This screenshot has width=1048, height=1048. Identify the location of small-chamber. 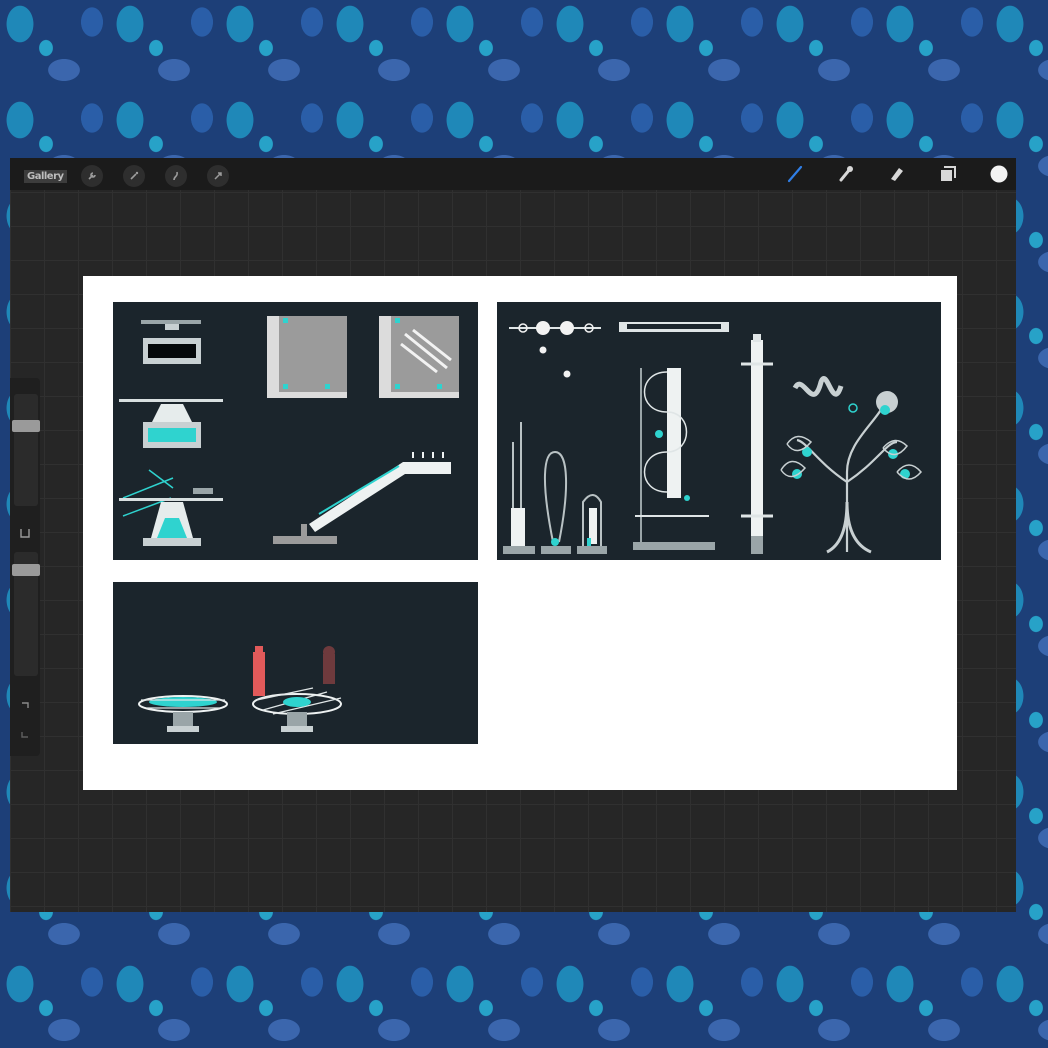
(592, 524).